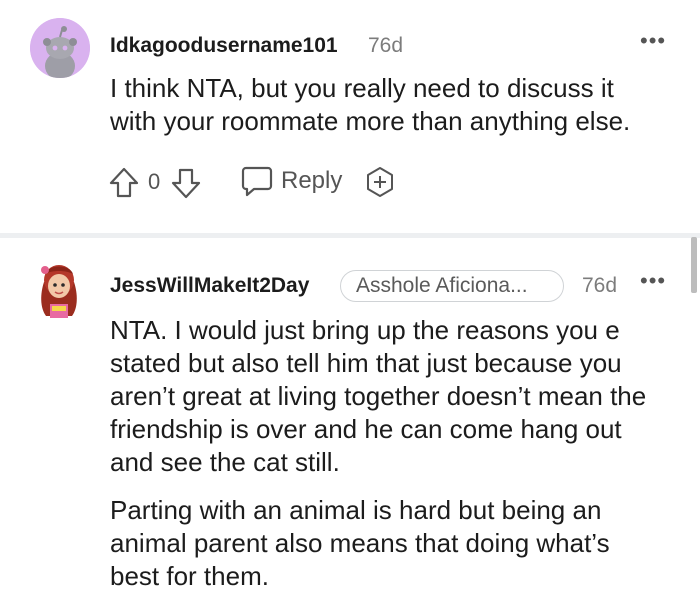 This screenshot has height=612, width=700. I want to click on upvote-icon, so click(124, 183).